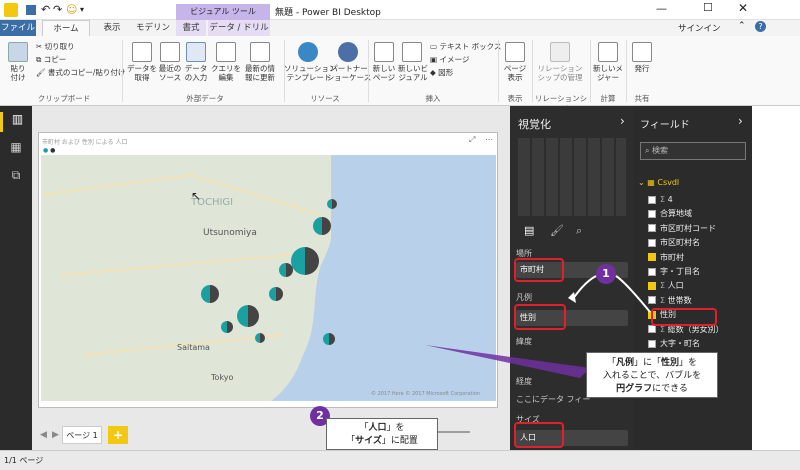 The image size is (800, 470). Describe the element at coordinates (538, 354) in the screenshot. I see `annotation-arrows` at that location.